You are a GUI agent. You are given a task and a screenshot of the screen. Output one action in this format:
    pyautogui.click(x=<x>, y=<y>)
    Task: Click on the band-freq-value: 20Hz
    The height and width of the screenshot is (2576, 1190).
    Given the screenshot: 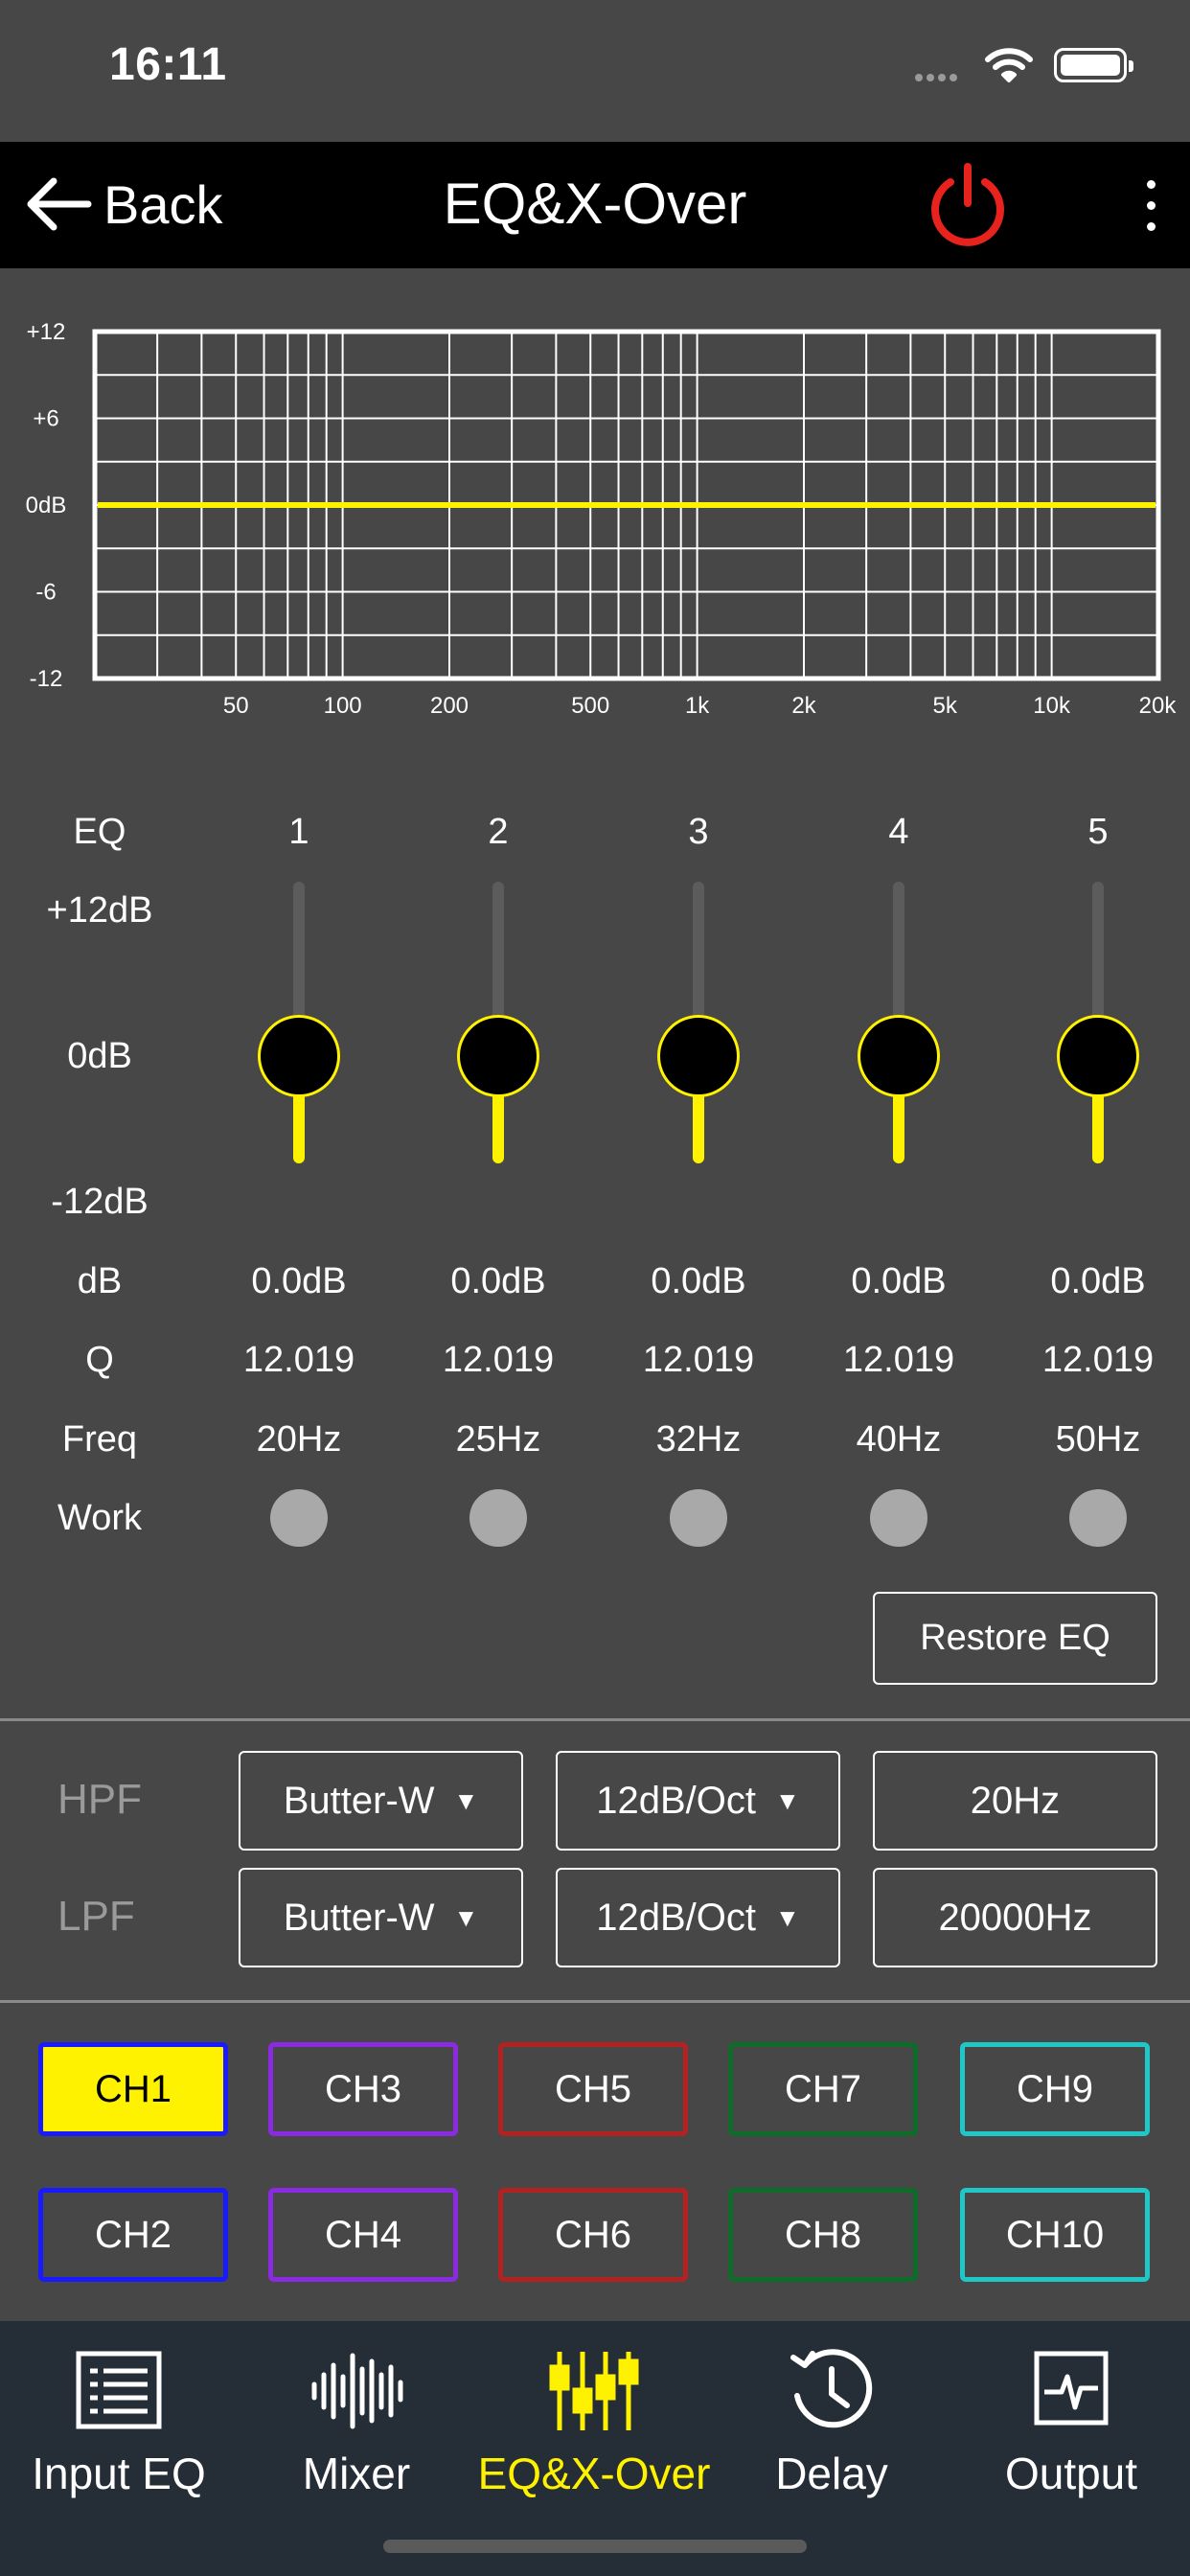 What is the action you would take?
    pyautogui.click(x=299, y=1439)
    